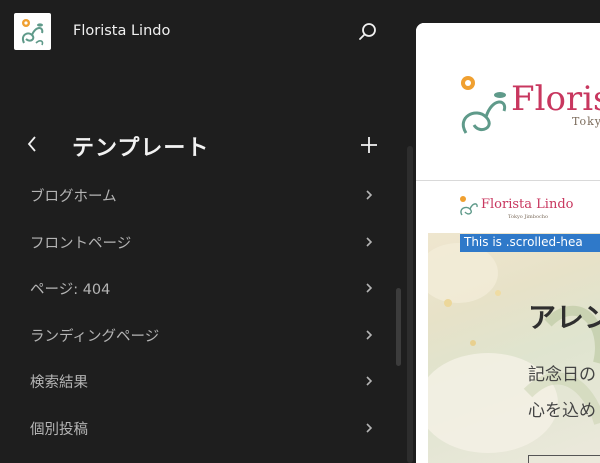 The width and height of the screenshot is (600, 463). I want to click on chevron-left-icon, so click(31, 144).